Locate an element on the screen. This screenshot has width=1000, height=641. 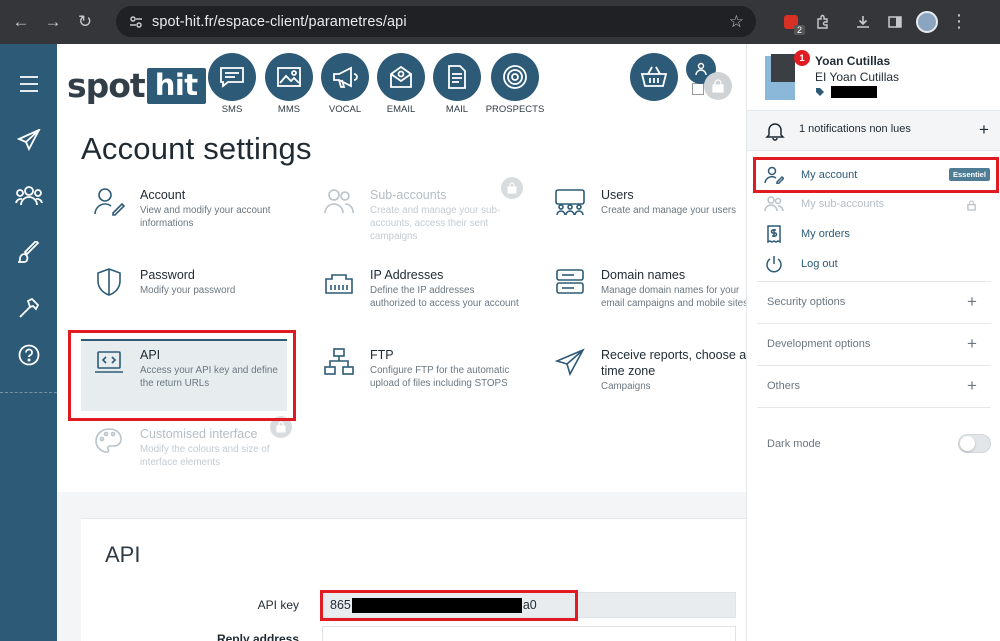
power-icon is located at coordinates (774, 264).